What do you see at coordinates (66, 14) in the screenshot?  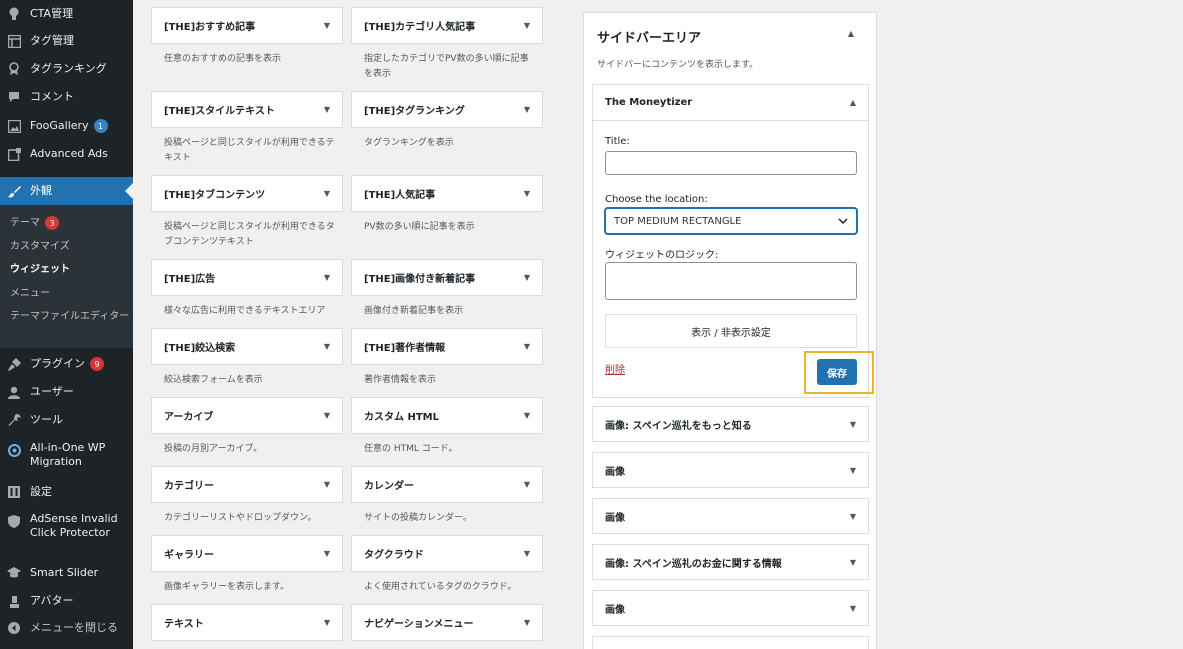 I see `menu-item-cta: CTA管理` at bounding box center [66, 14].